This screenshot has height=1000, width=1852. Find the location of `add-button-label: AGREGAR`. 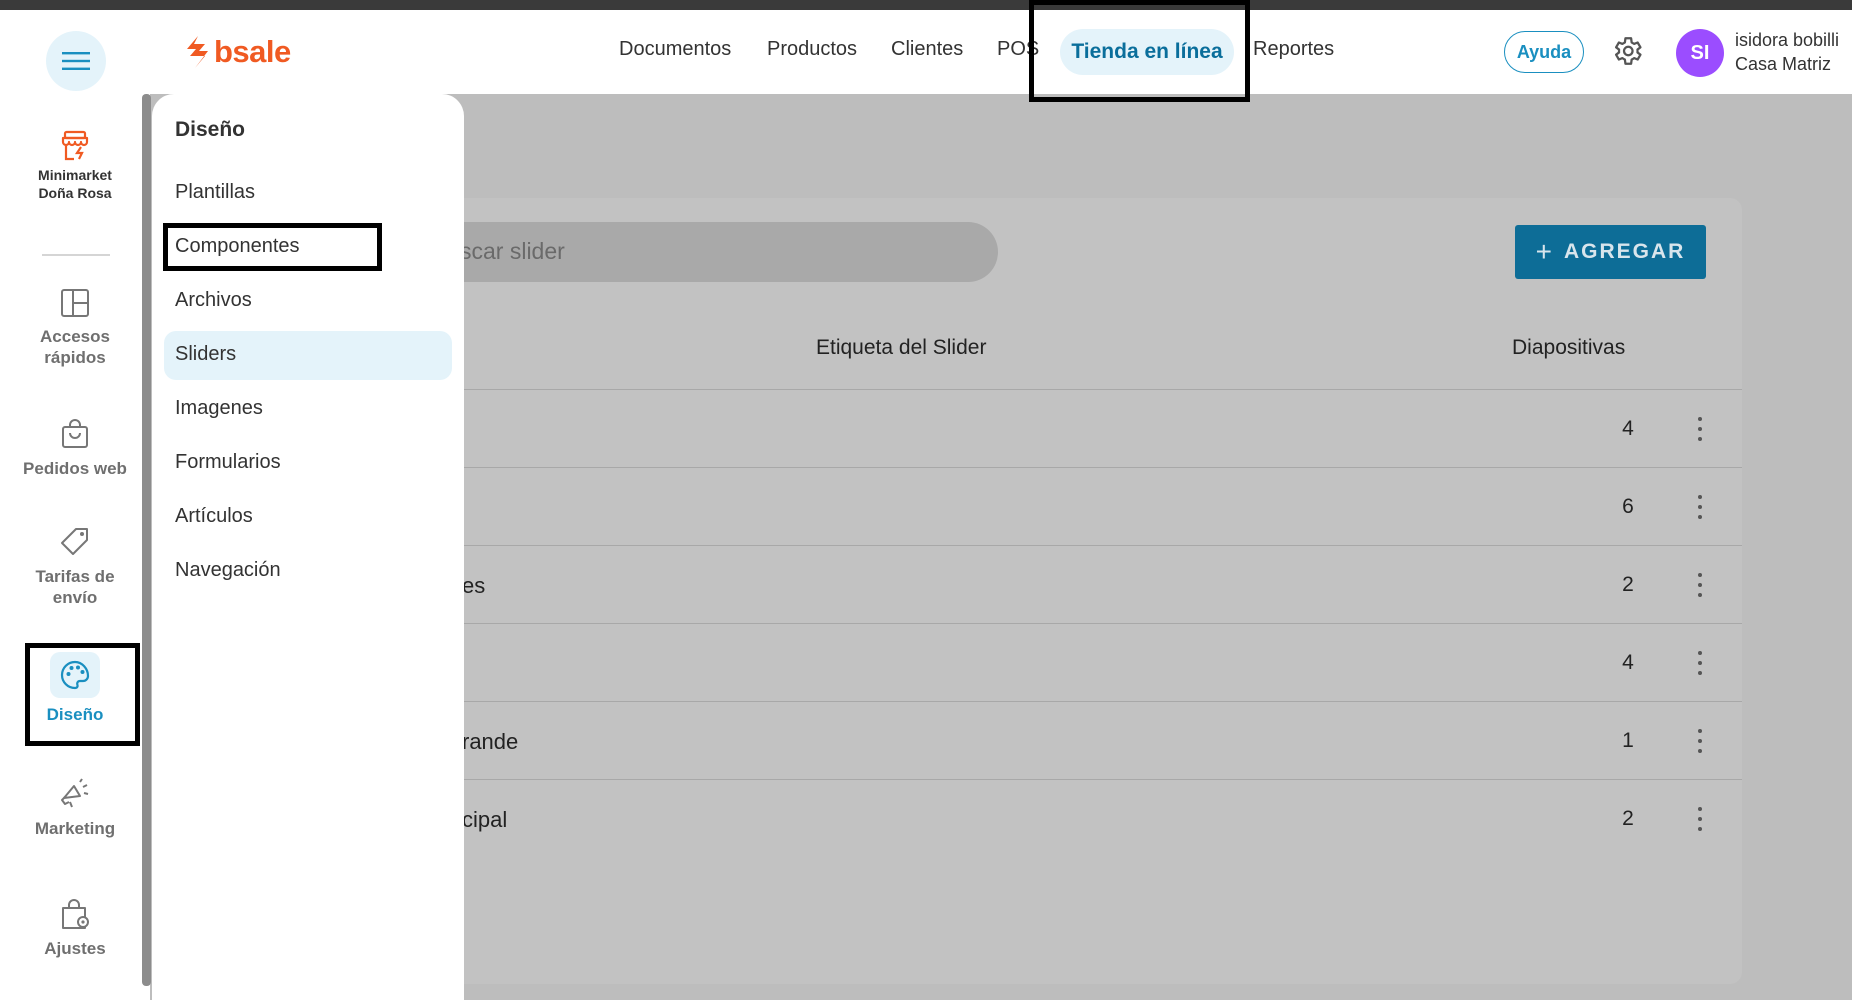

add-button-label: AGREGAR is located at coordinates (1625, 251).